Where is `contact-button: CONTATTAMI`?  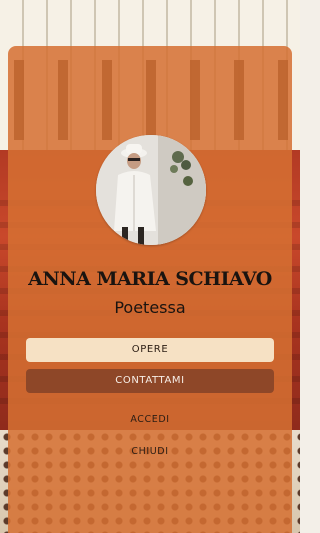 contact-button: CONTATTAMI is located at coordinates (150, 381).